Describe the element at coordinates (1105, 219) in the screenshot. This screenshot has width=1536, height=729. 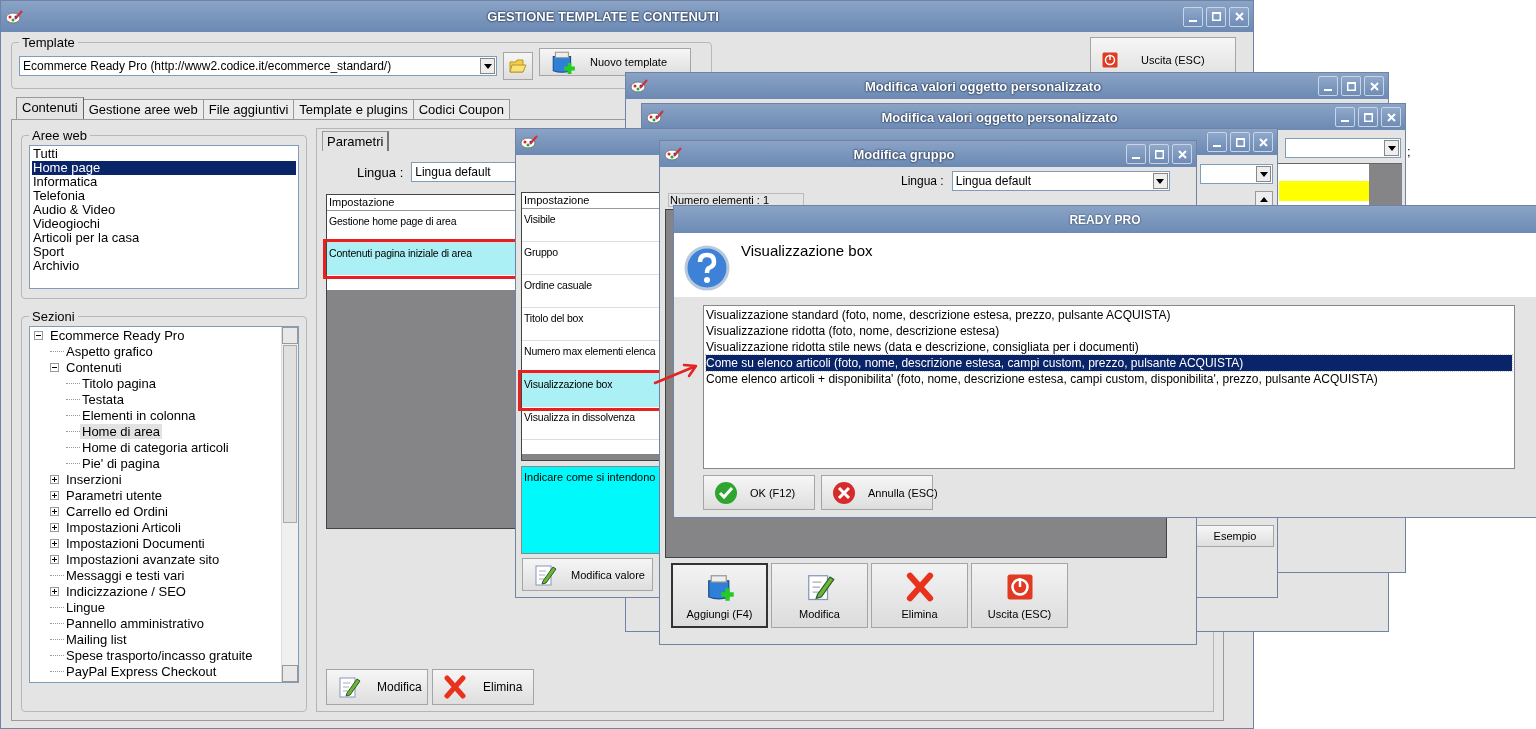
I see `window-title: READY PRO` at that location.